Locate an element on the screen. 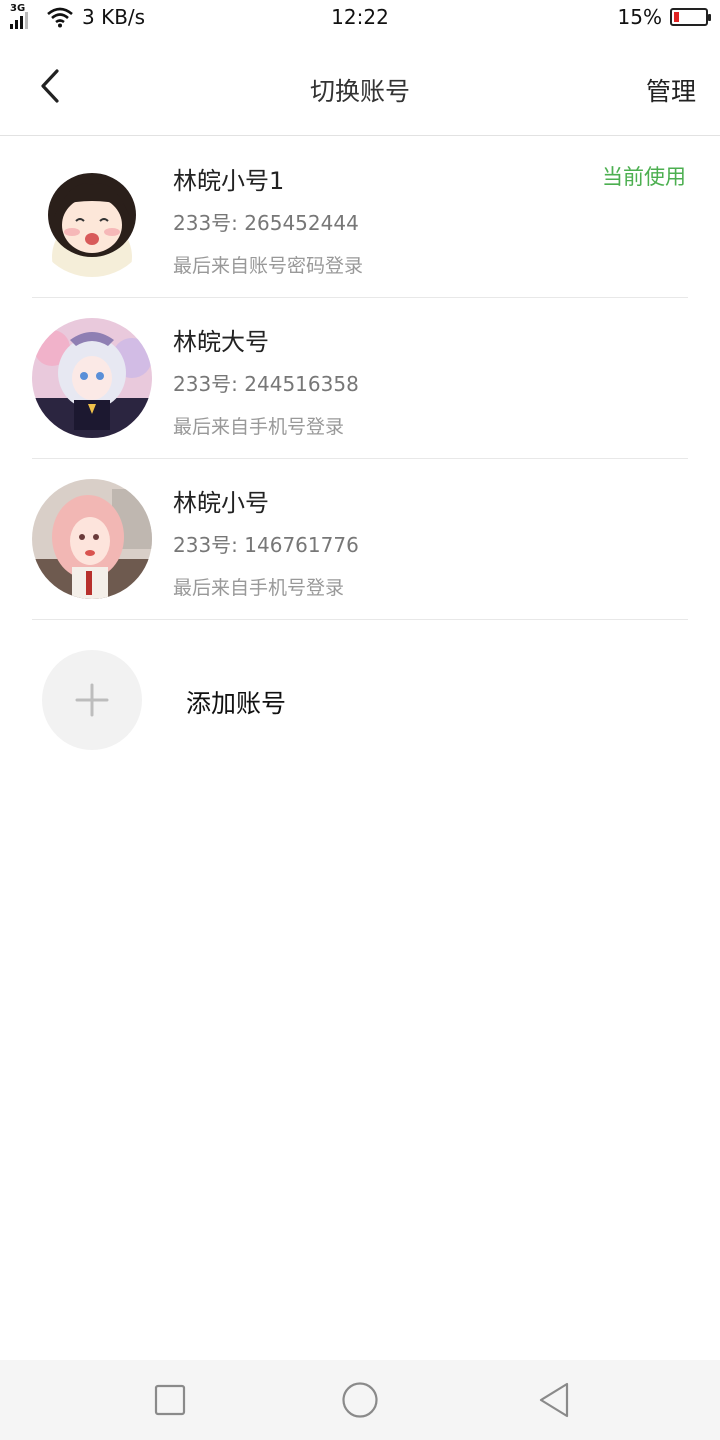 The image size is (720, 1440). account-item: 林皖小号1 233号: 265452444 最后来自账号密码登录 当前使用 is located at coordinates (360, 217).